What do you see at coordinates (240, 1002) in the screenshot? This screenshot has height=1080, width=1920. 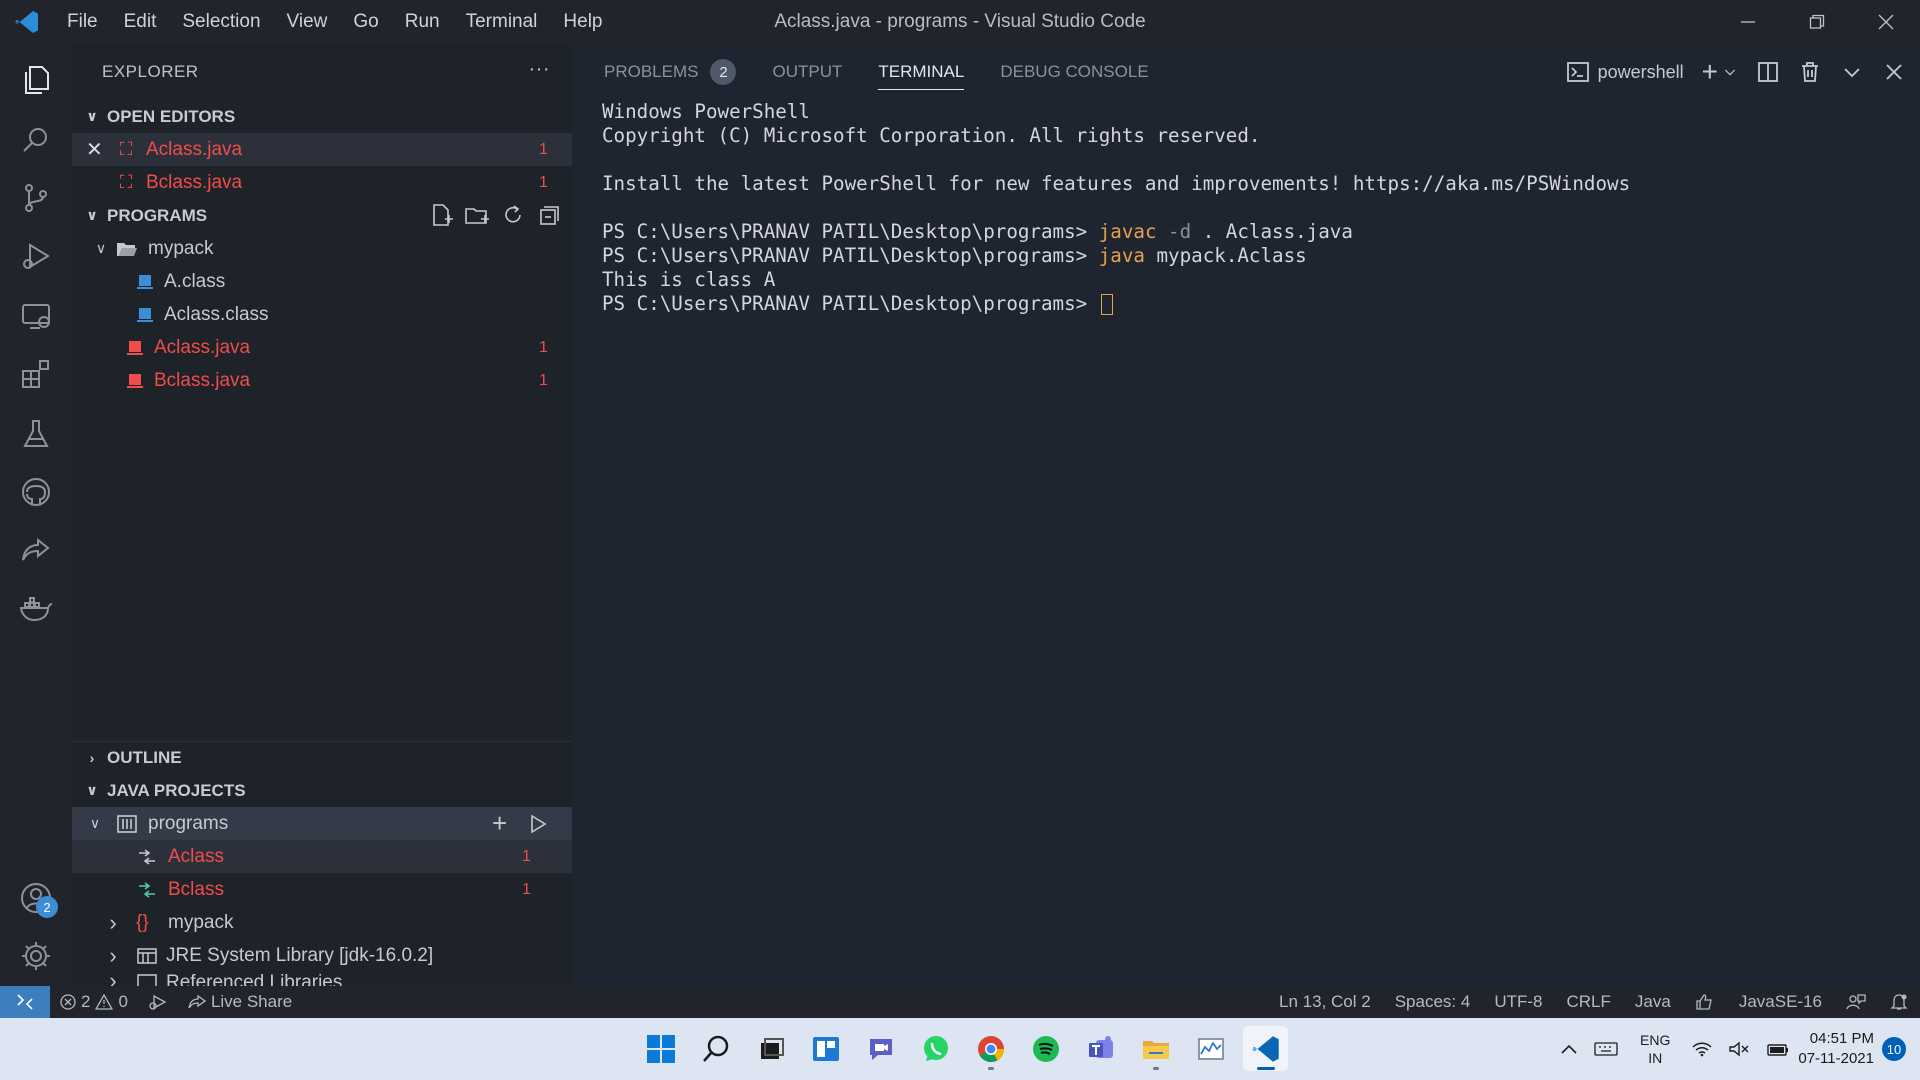 I see `live-share-status: Live Share` at bounding box center [240, 1002].